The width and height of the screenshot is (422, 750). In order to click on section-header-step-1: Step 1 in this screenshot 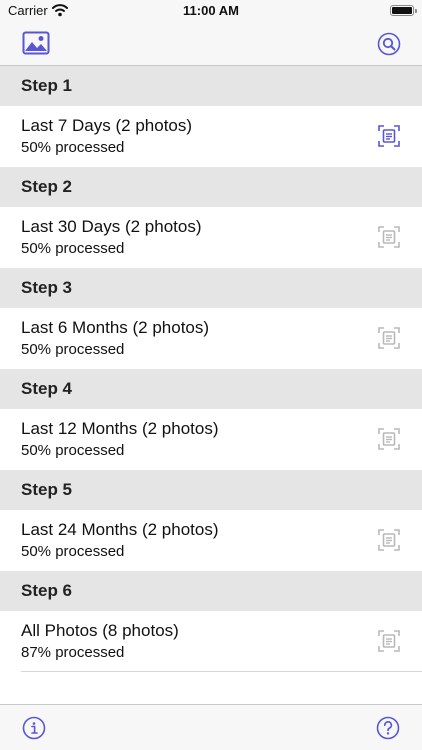, I will do `click(211, 86)`.